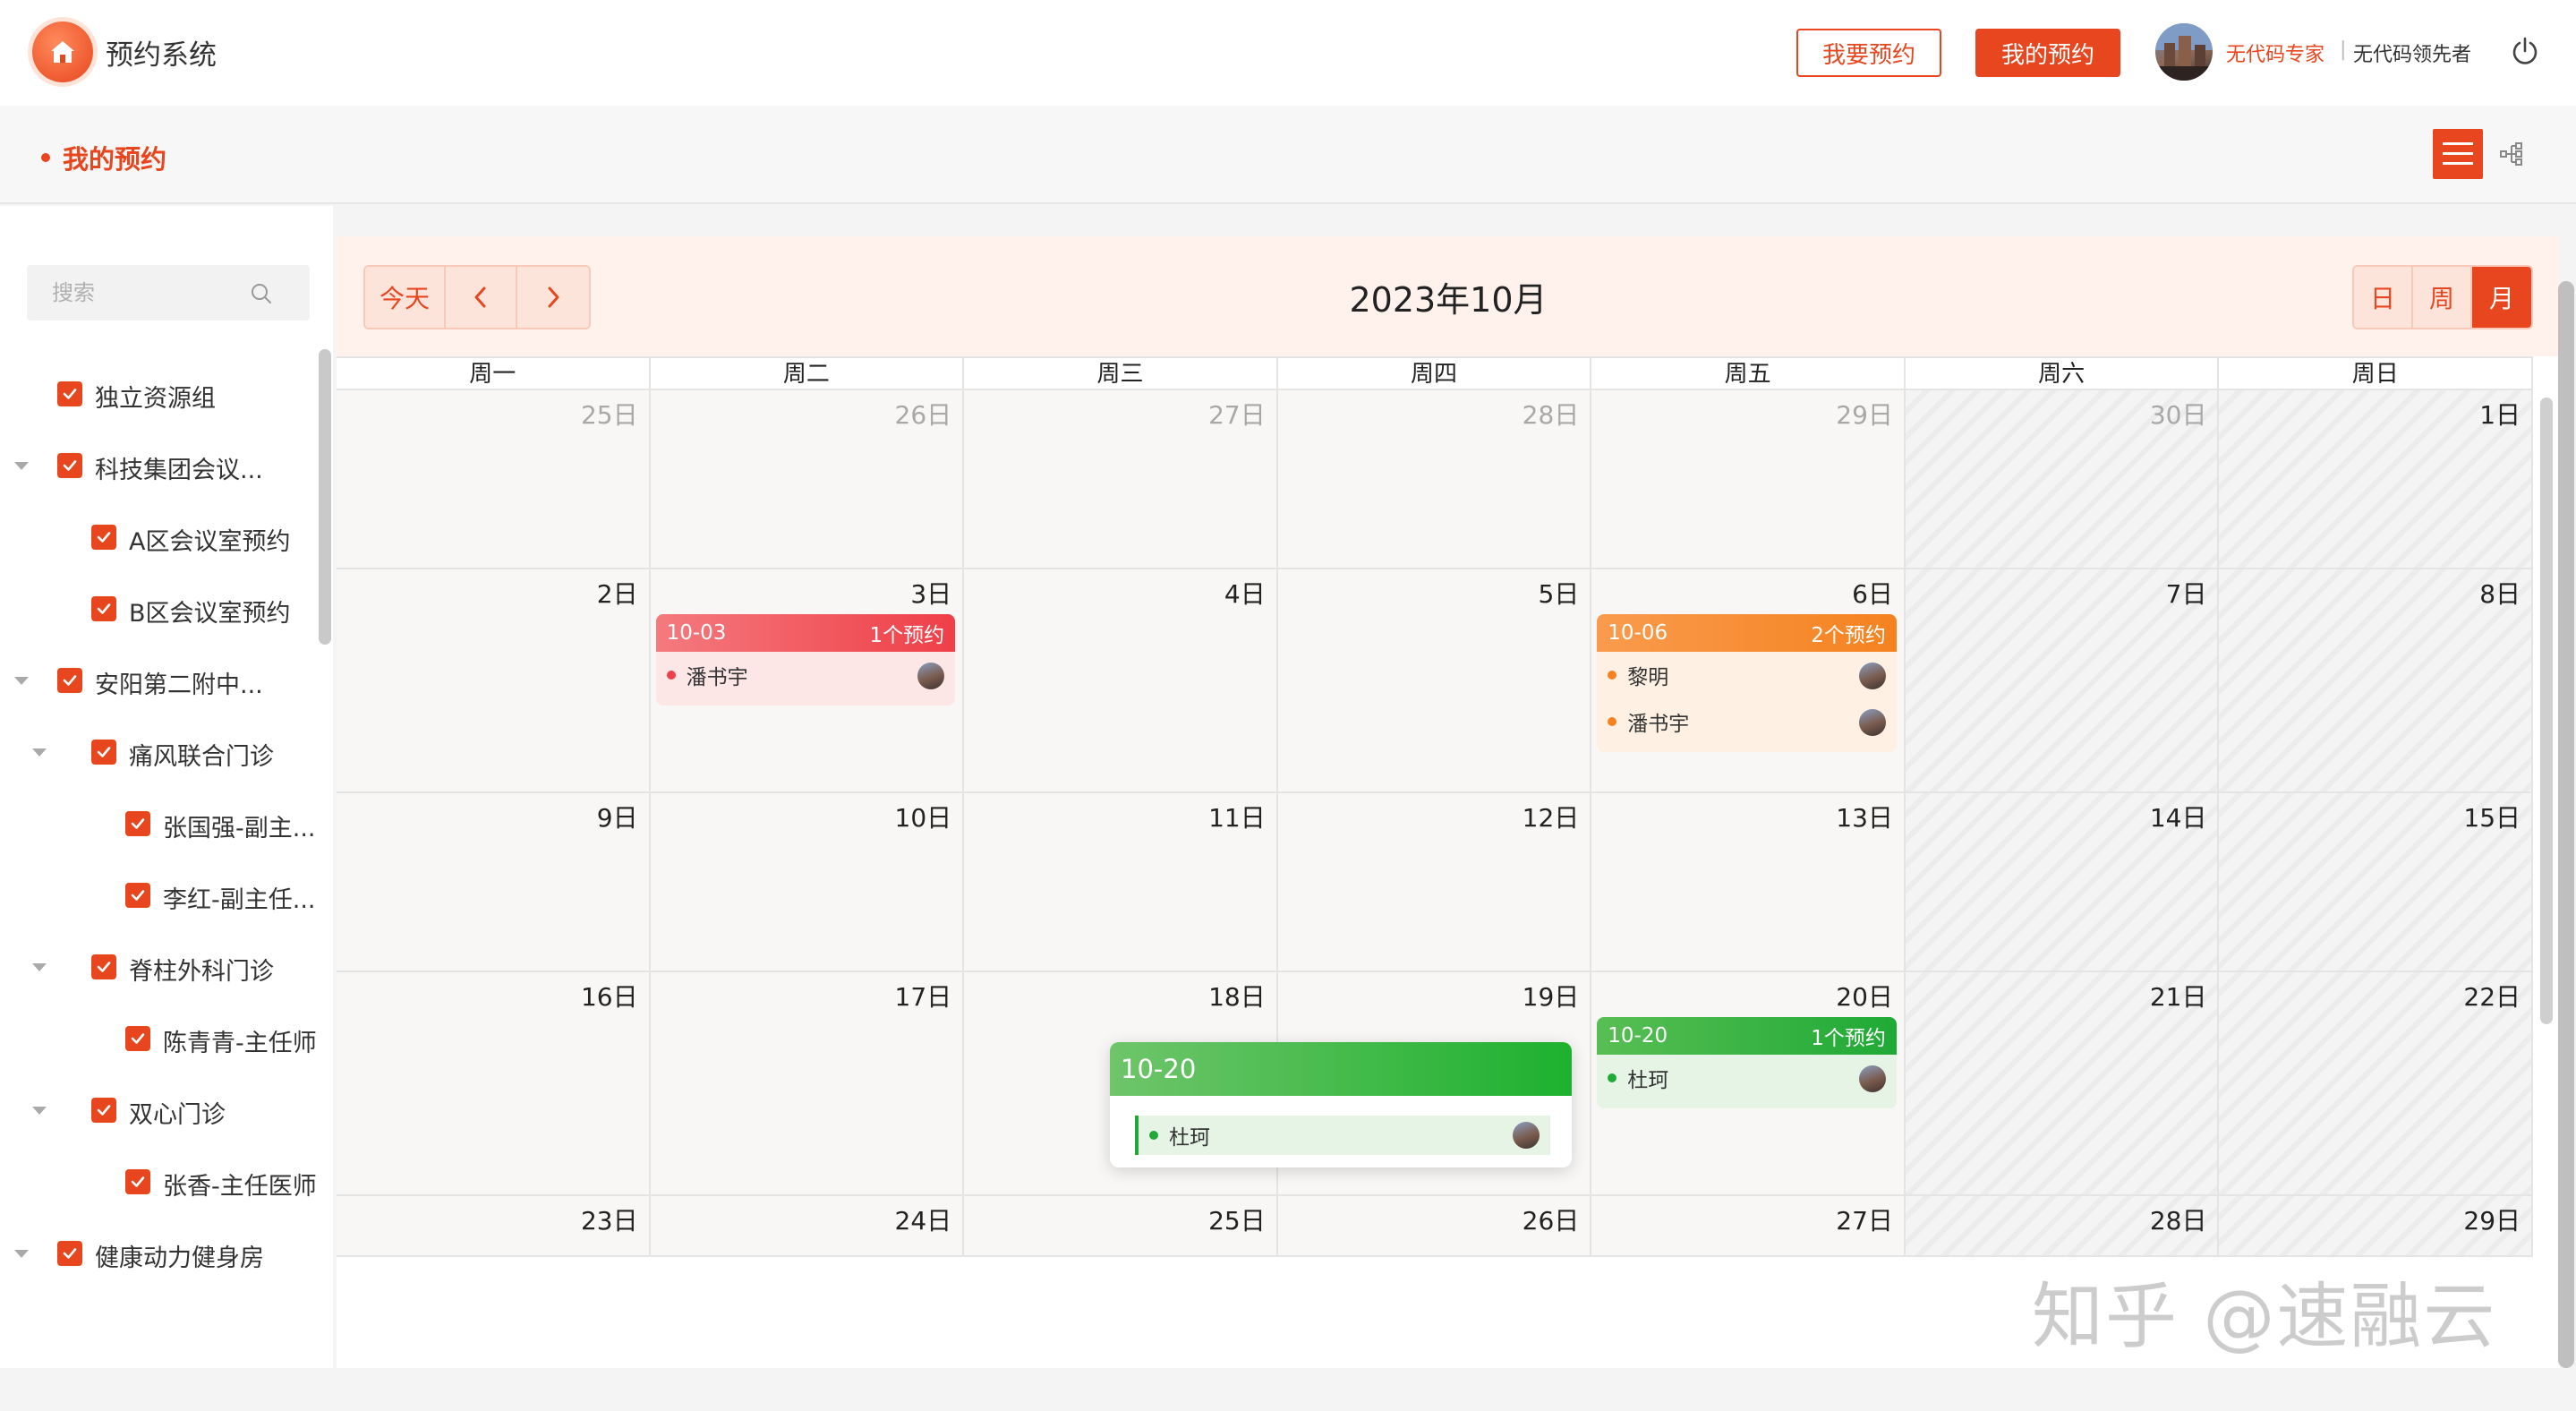  What do you see at coordinates (1748, 882) in the screenshot?
I see `day-cell: 13日` at bounding box center [1748, 882].